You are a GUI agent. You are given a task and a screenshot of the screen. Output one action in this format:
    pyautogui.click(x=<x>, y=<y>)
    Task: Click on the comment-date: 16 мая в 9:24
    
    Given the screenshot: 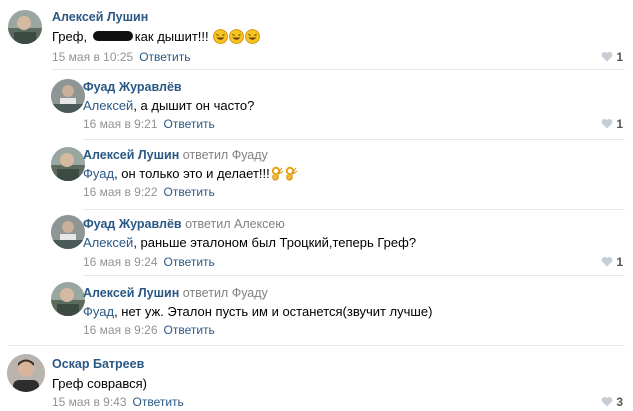 What is the action you would take?
    pyautogui.click(x=120, y=262)
    